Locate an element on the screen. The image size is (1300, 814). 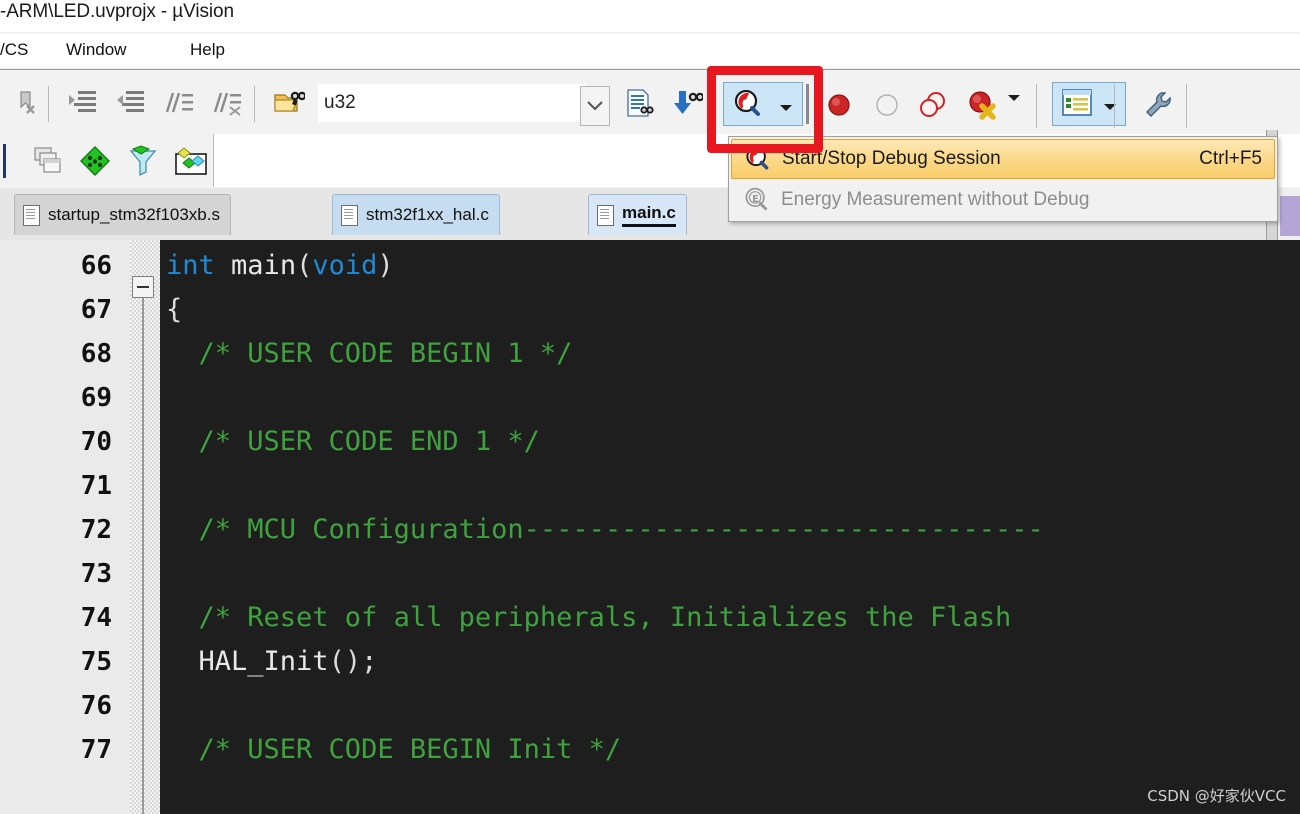
line-number: 68 is located at coordinates (96, 354).